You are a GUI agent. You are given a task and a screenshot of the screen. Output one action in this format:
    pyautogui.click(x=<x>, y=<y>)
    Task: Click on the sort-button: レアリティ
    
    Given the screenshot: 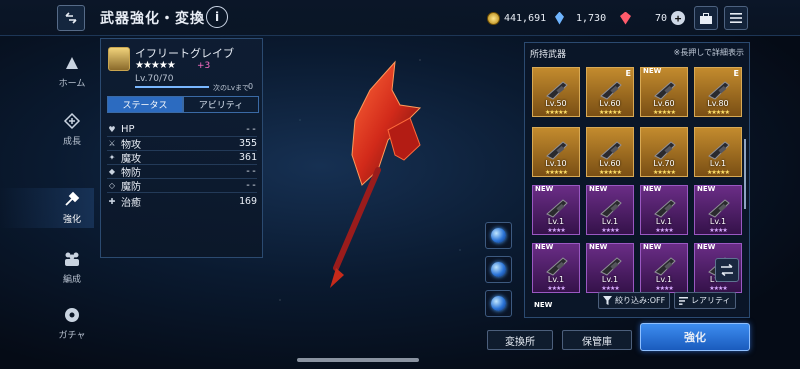 What is the action you would take?
    pyautogui.click(x=705, y=300)
    